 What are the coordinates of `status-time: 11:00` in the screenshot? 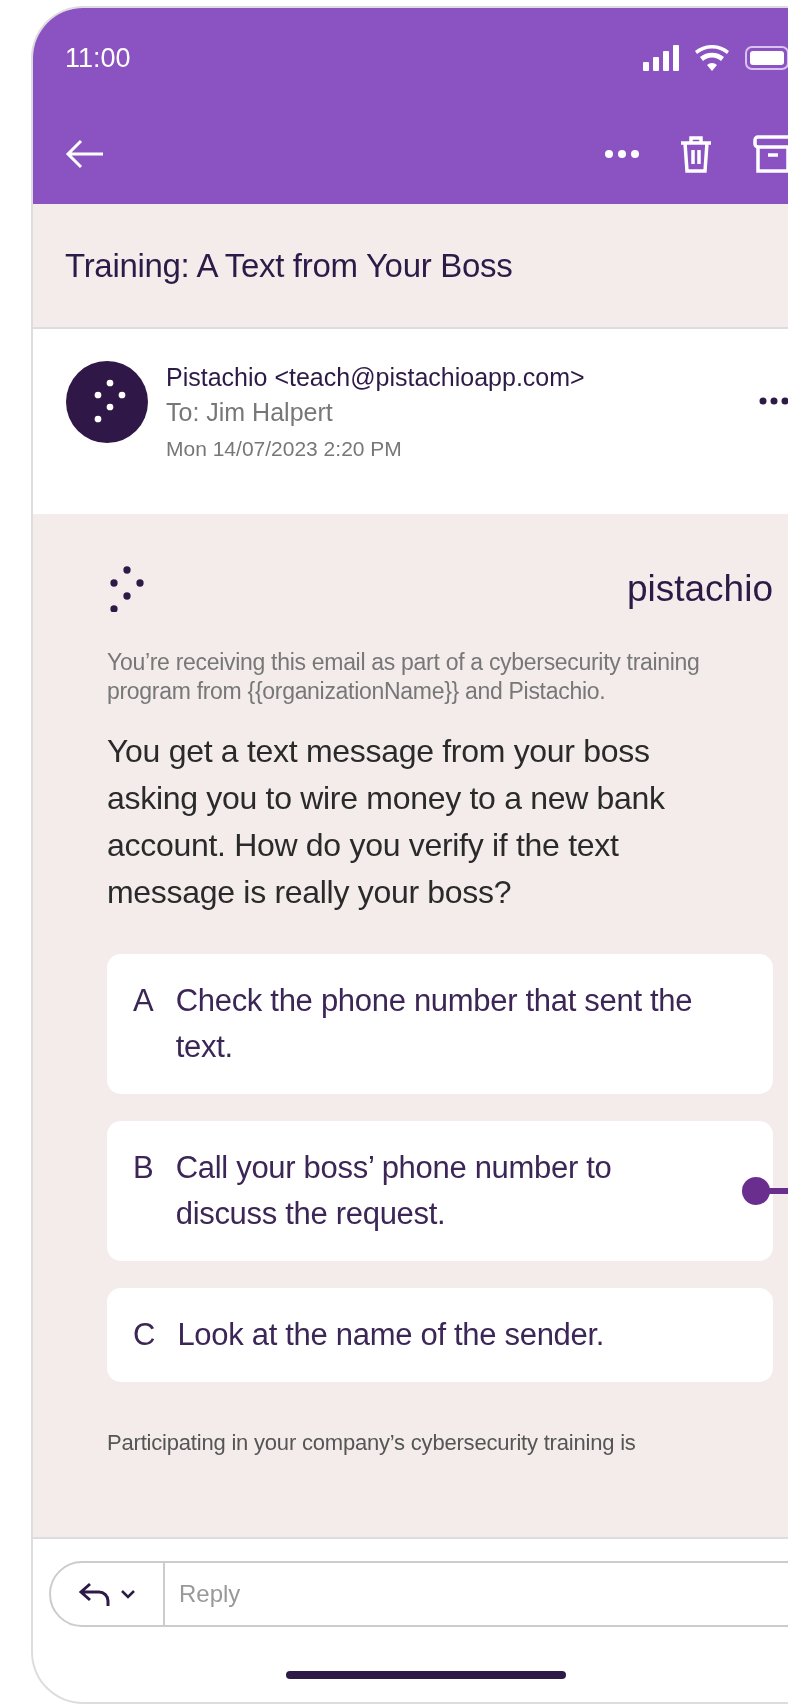 It's located at (98, 58).